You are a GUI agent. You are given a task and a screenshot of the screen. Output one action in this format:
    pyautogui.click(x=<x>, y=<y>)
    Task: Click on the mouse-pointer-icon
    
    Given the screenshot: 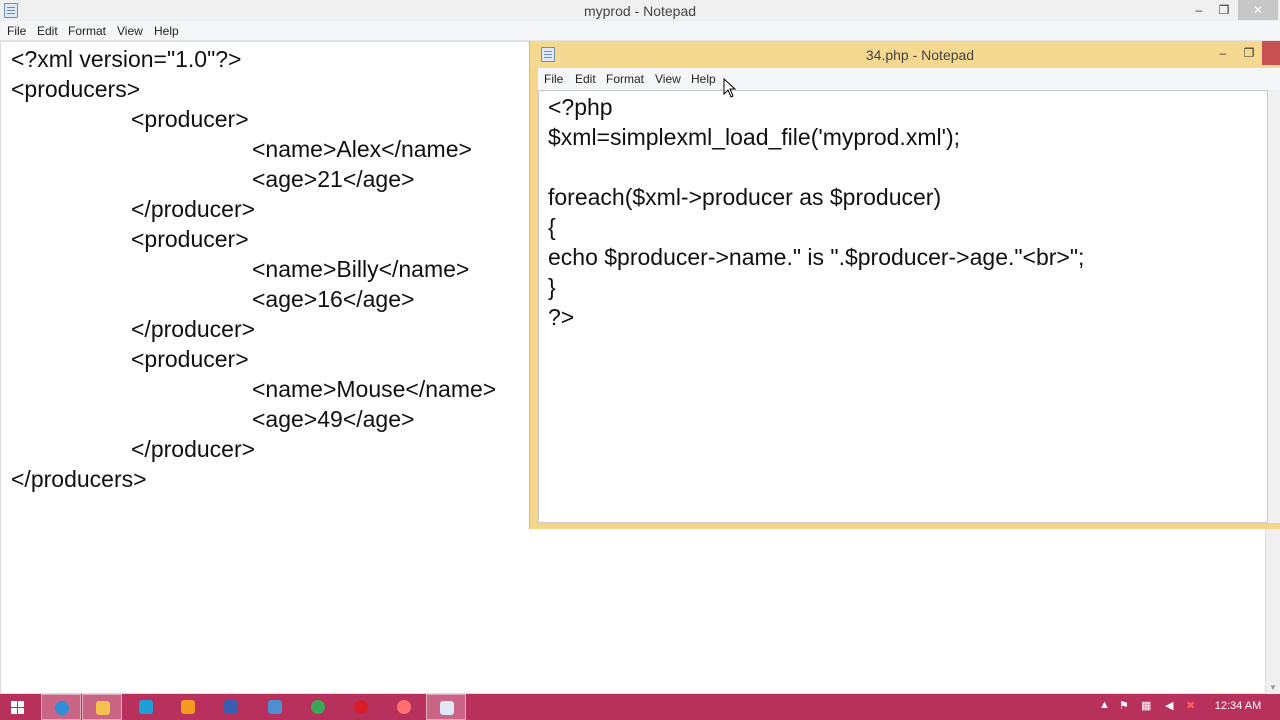 What is the action you would take?
    pyautogui.click(x=730, y=88)
    